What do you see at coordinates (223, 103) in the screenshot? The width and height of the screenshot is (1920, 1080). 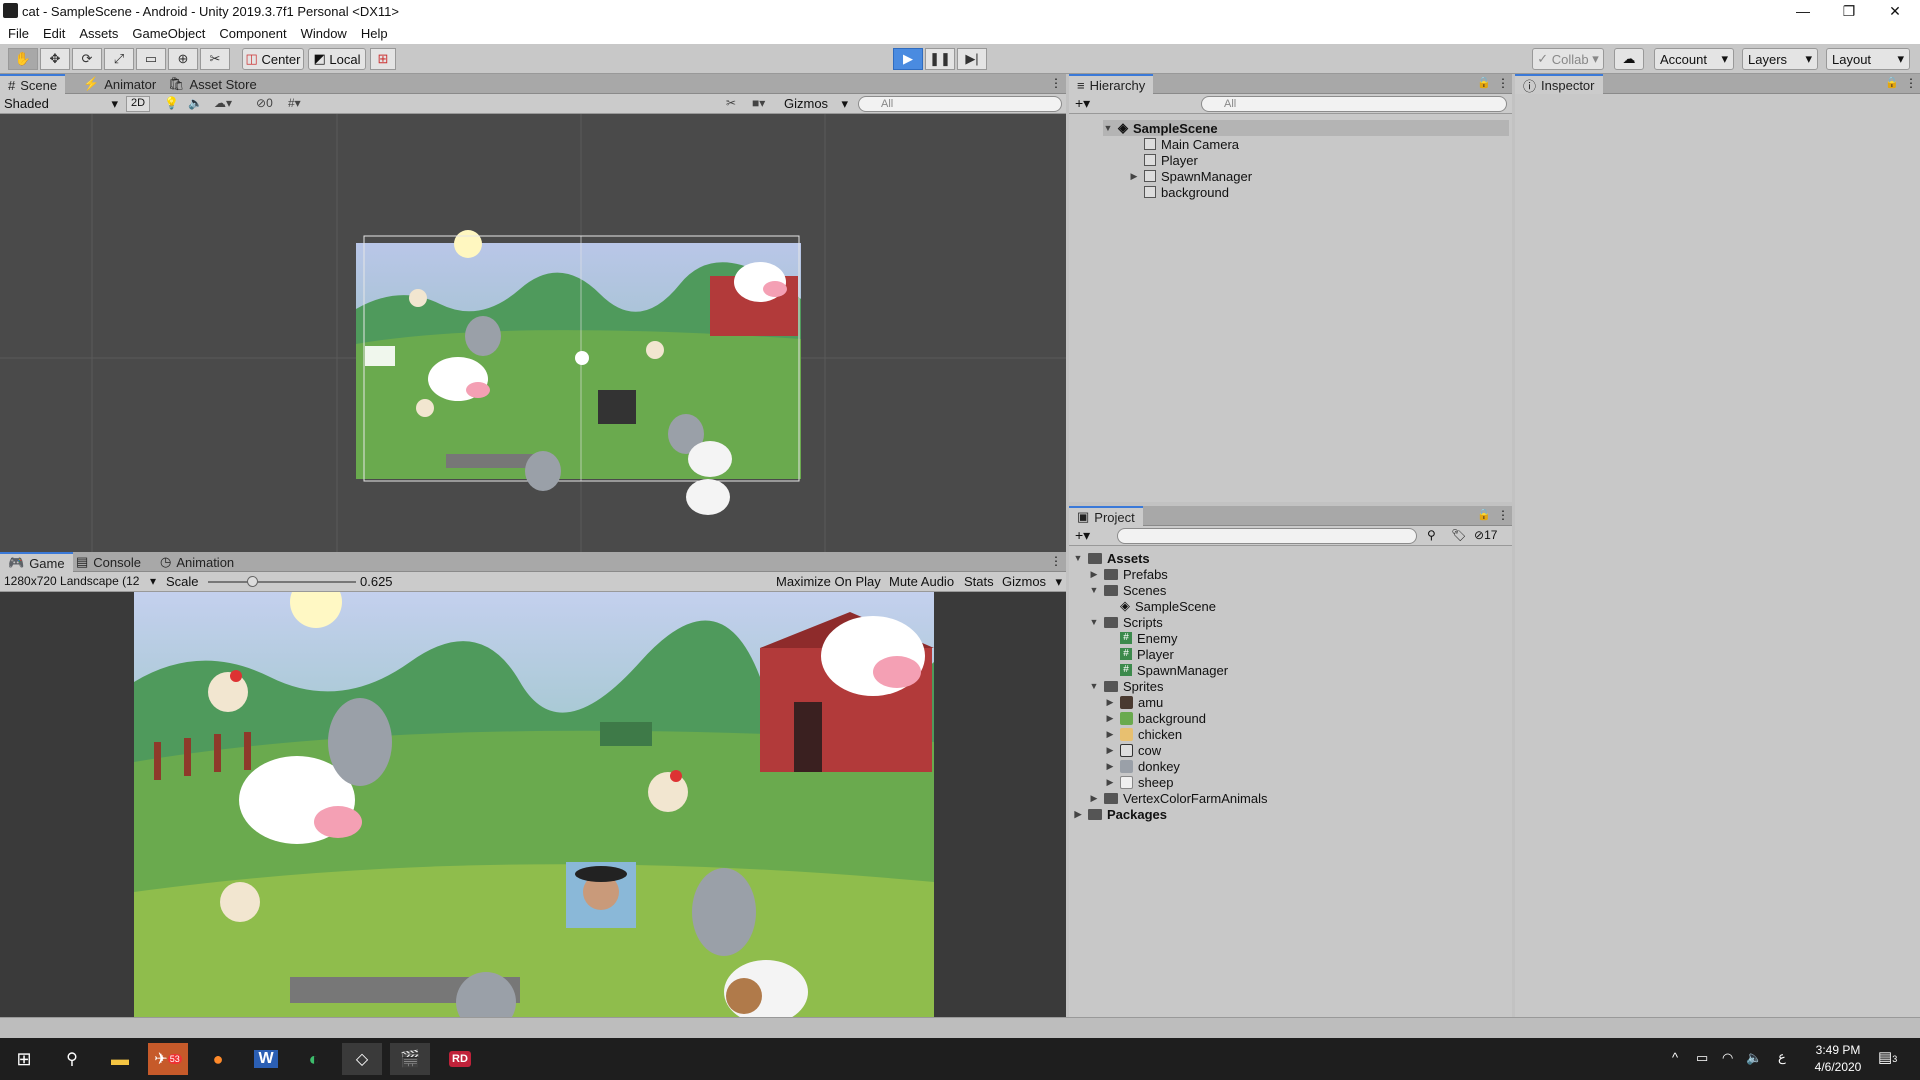 I see `effects-icon: ☁▾` at bounding box center [223, 103].